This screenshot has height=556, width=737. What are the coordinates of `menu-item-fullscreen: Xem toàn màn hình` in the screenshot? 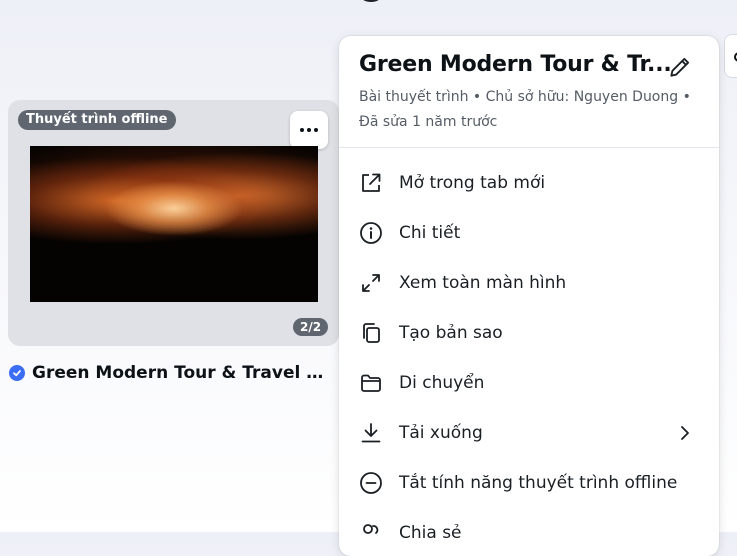 It's located at (529, 283).